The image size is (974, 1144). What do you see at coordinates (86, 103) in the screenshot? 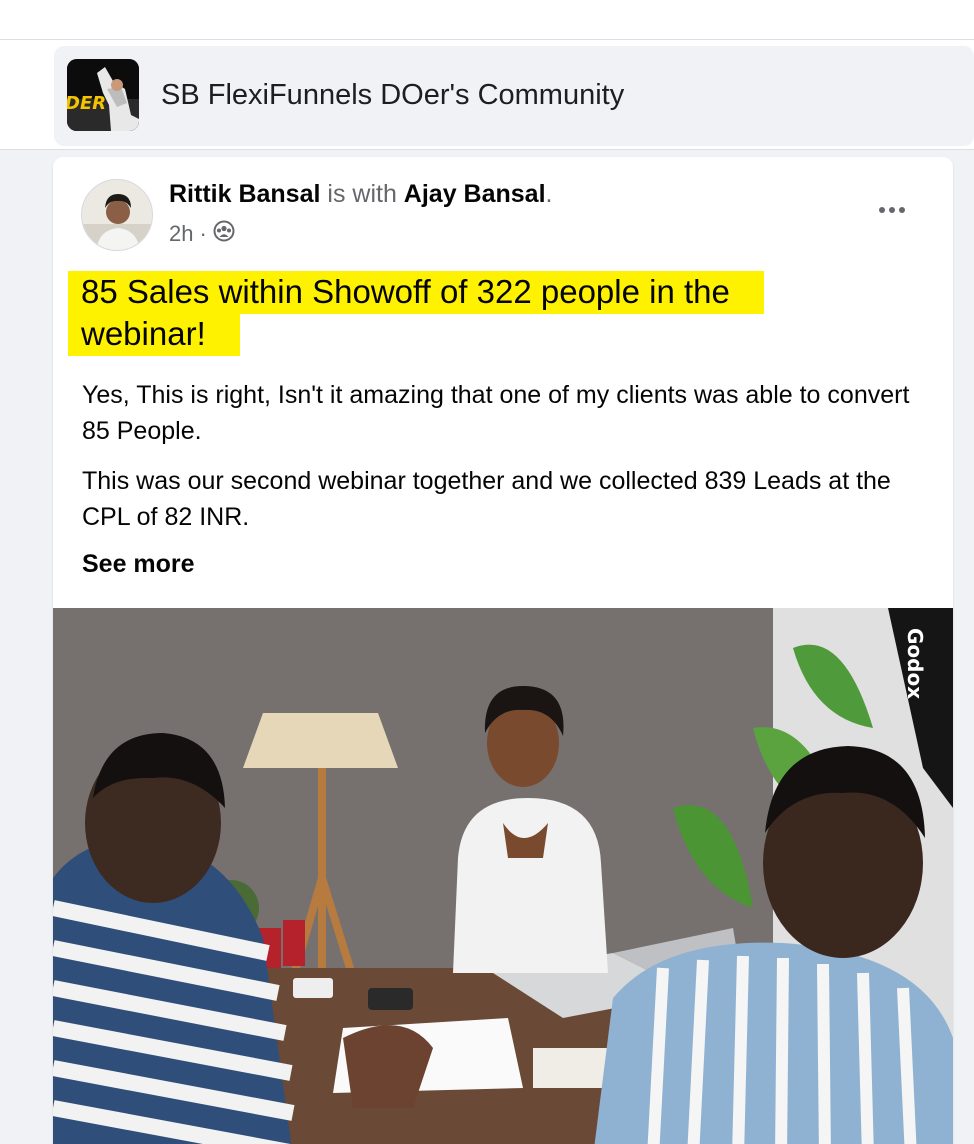
I see `group-icon-label: DER` at bounding box center [86, 103].